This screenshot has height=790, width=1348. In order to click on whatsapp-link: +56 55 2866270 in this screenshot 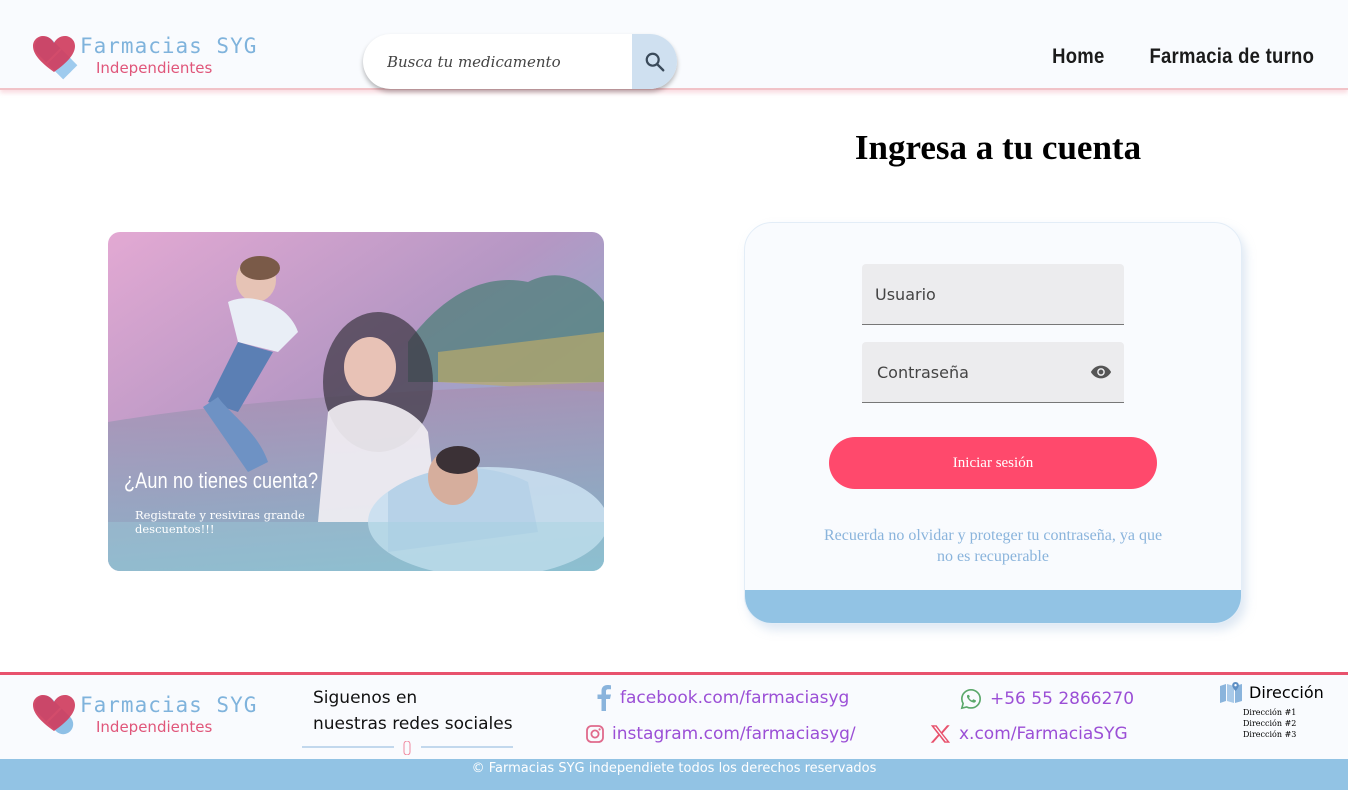, I will do `click(1047, 699)`.